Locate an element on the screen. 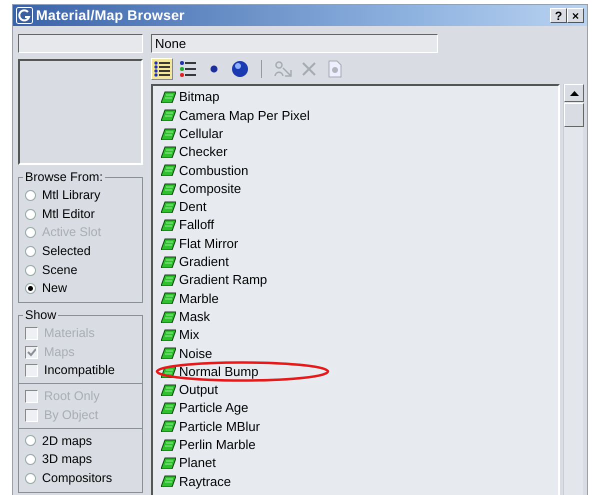 The image size is (600, 495). map-name: Planet is located at coordinates (197, 463).